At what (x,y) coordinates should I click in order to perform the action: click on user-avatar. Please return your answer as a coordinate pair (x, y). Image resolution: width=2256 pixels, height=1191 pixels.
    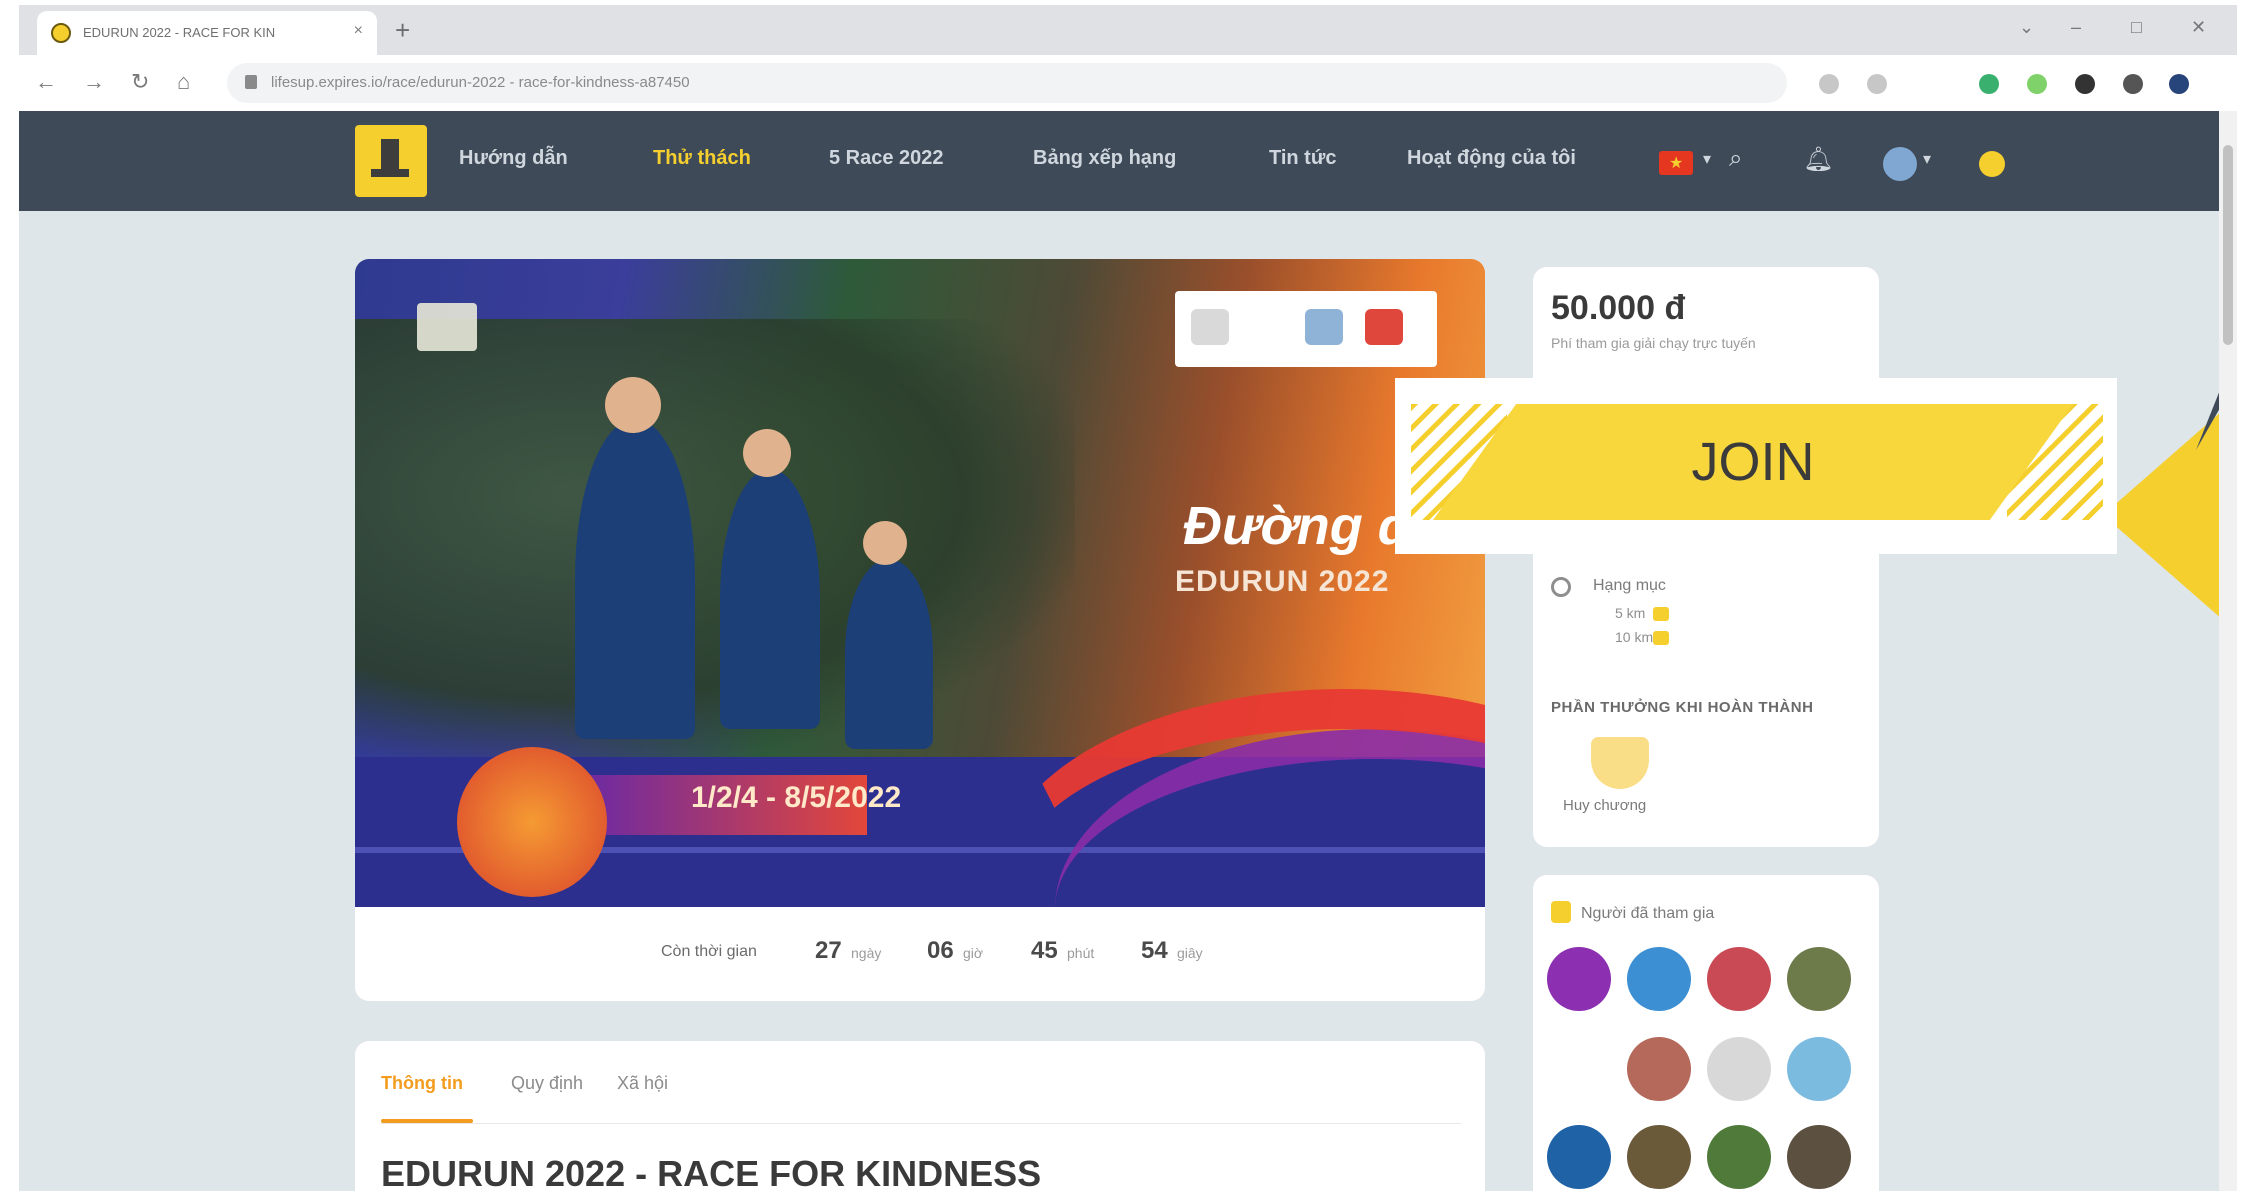
    Looking at the image, I should click on (1900, 164).